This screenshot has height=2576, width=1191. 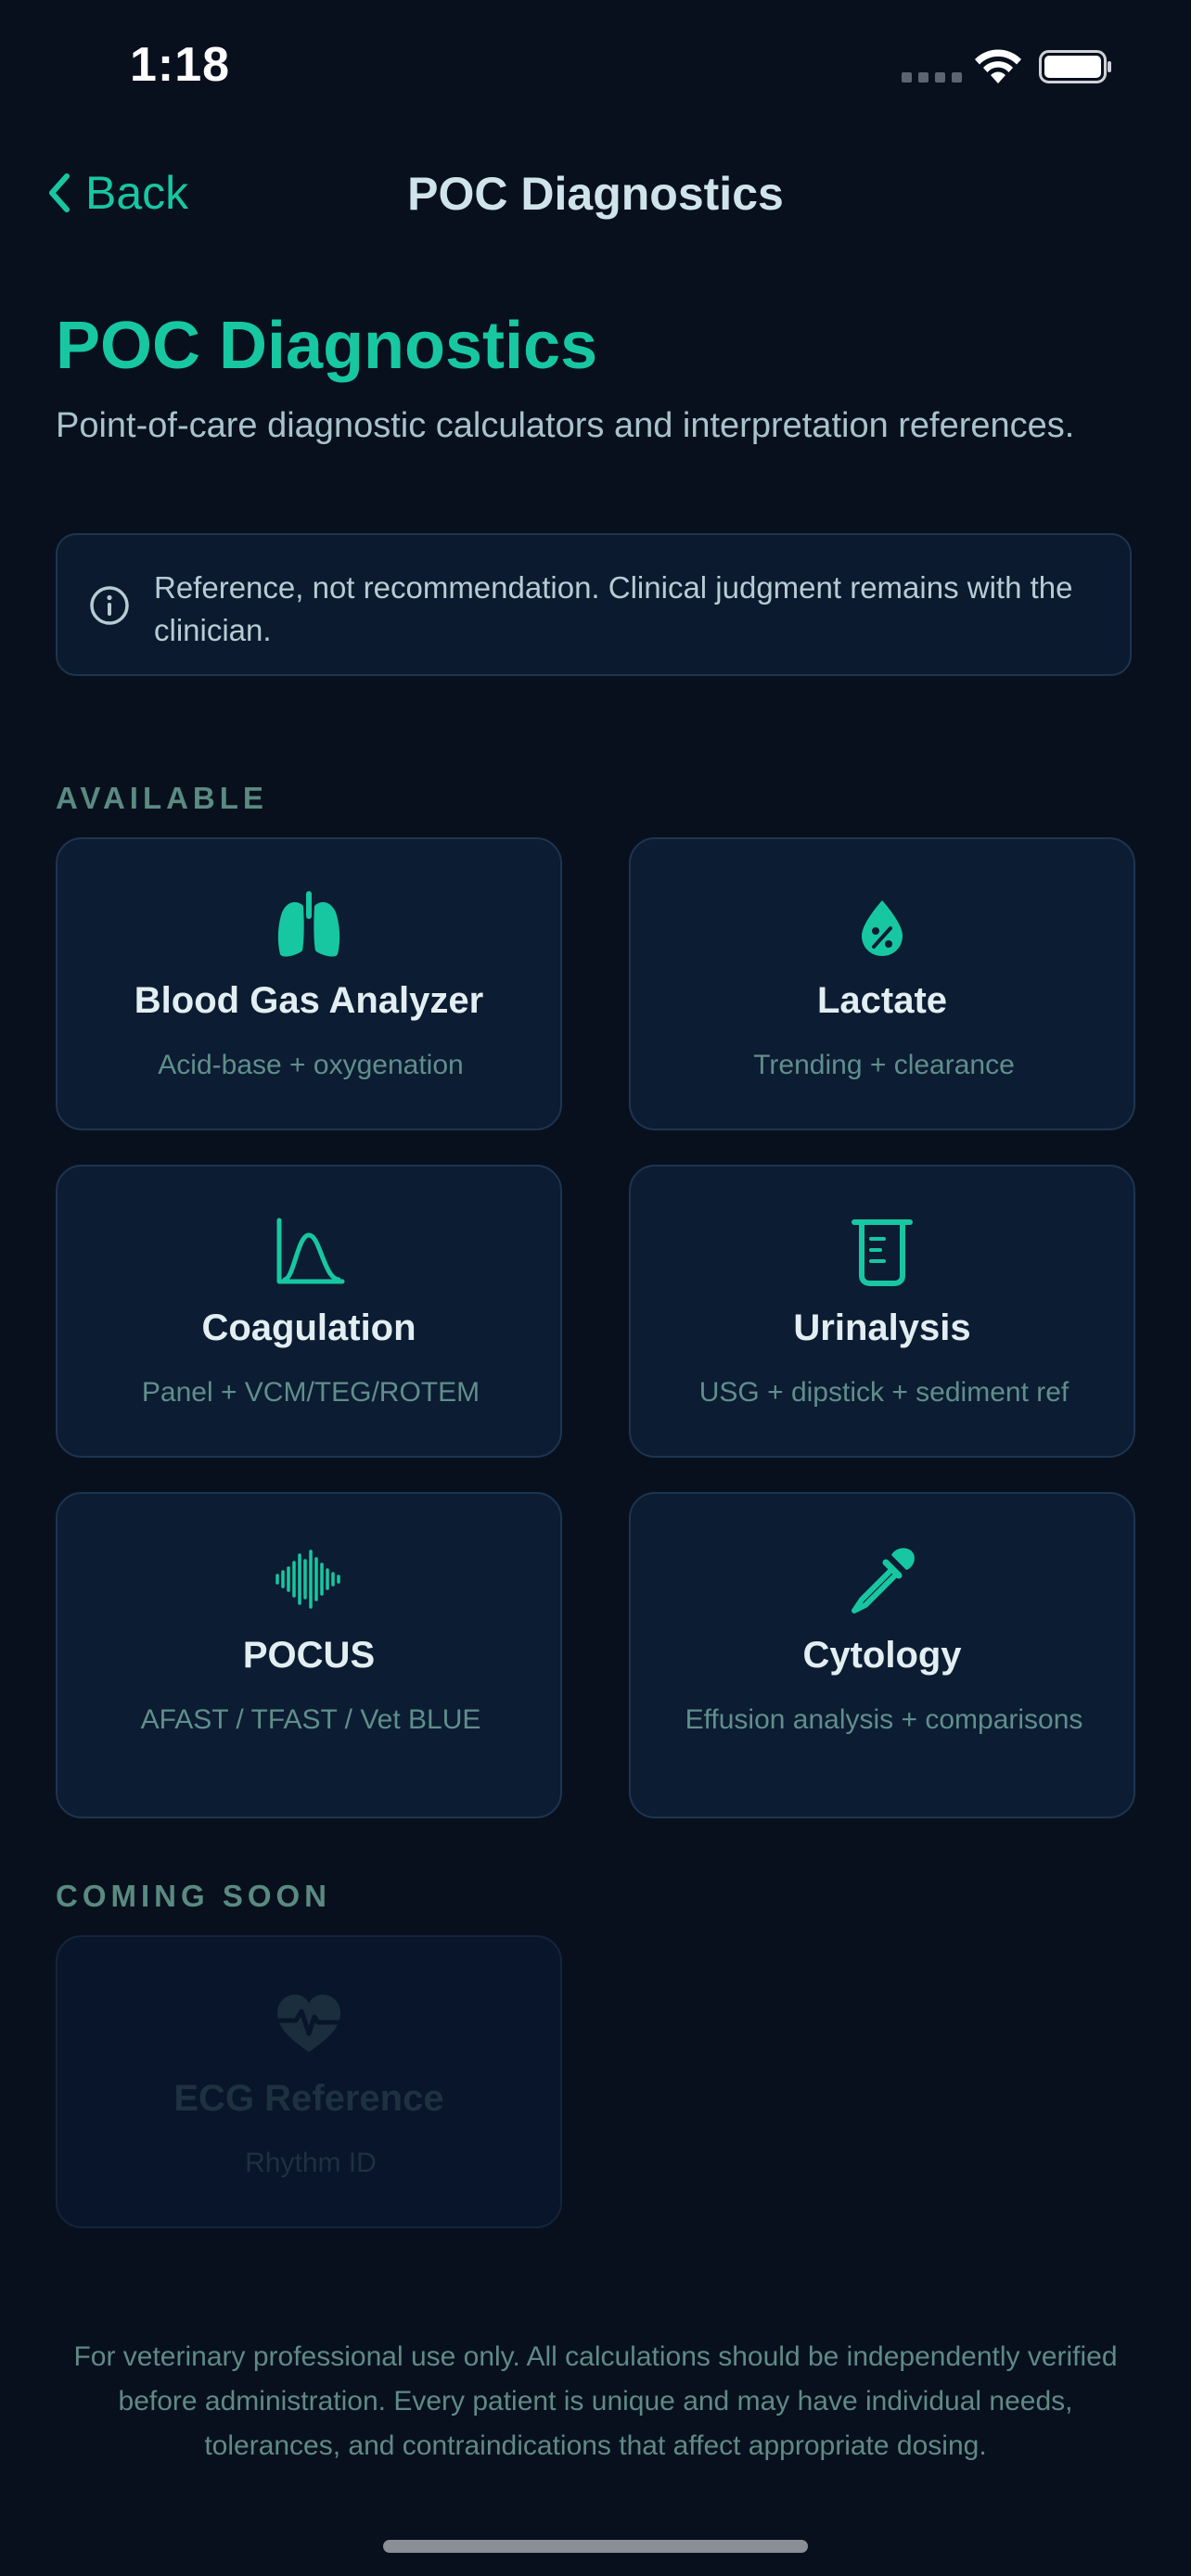 I want to click on waveform-icon, so click(x=308, y=1579).